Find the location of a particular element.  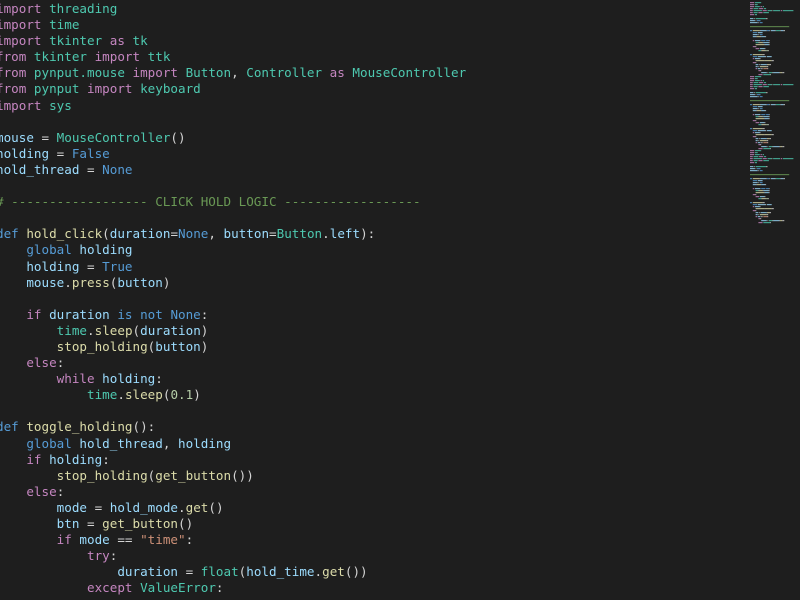

code-token: hold_click is located at coordinates (64, 234).